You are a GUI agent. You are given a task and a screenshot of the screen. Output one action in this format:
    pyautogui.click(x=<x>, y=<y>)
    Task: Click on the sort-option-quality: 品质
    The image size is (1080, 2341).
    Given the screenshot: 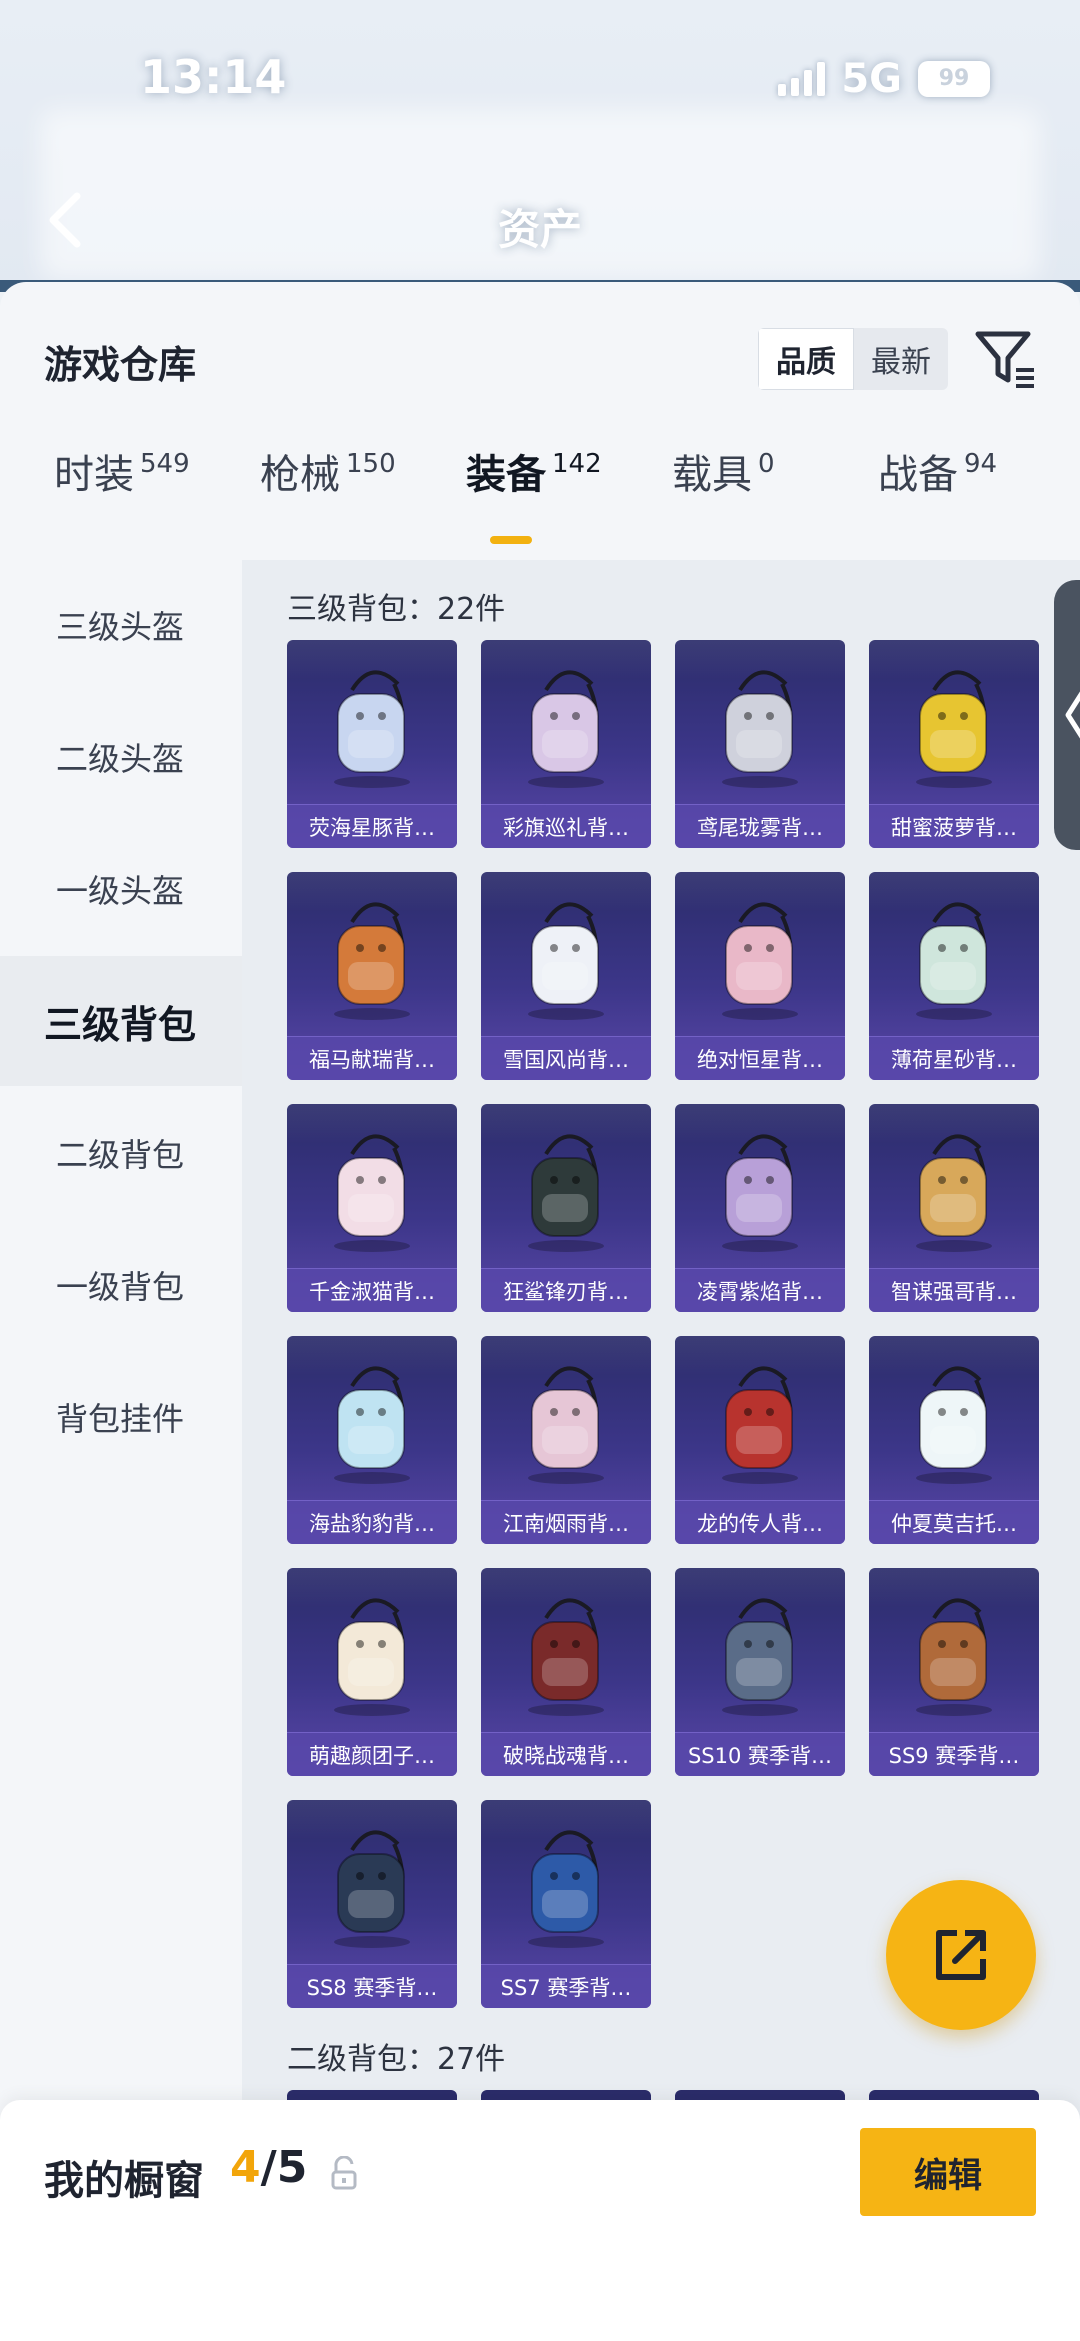 What is the action you would take?
    pyautogui.click(x=806, y=359)
    